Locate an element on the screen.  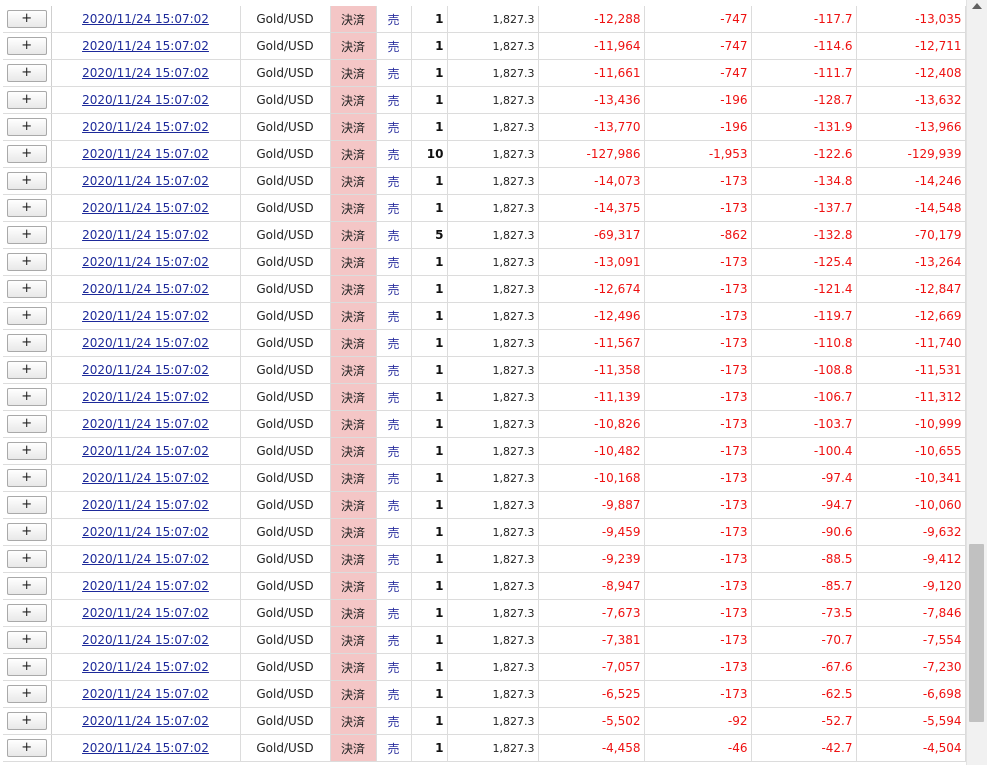
vertical-scrollbar is located at coordinates (976, 382).